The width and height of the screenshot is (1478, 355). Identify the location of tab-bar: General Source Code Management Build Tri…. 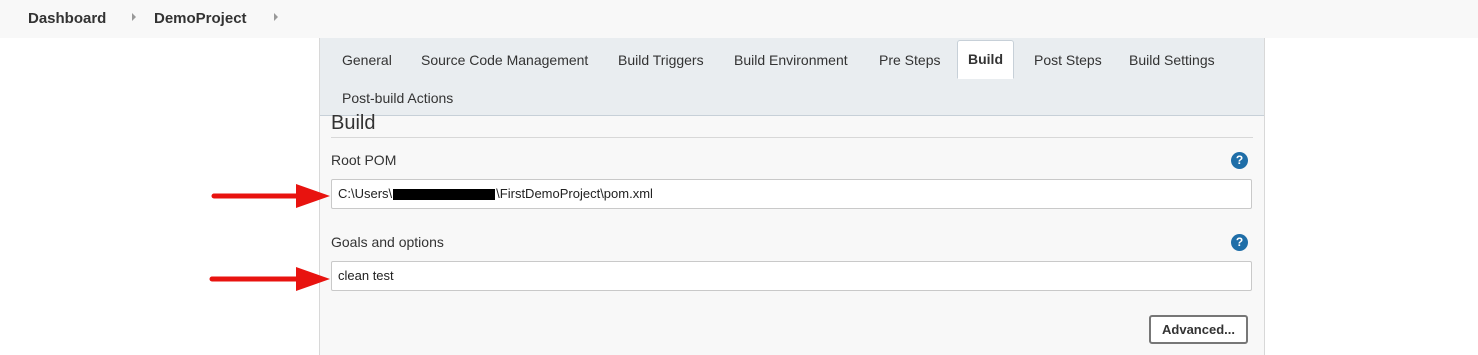
(792, 77).